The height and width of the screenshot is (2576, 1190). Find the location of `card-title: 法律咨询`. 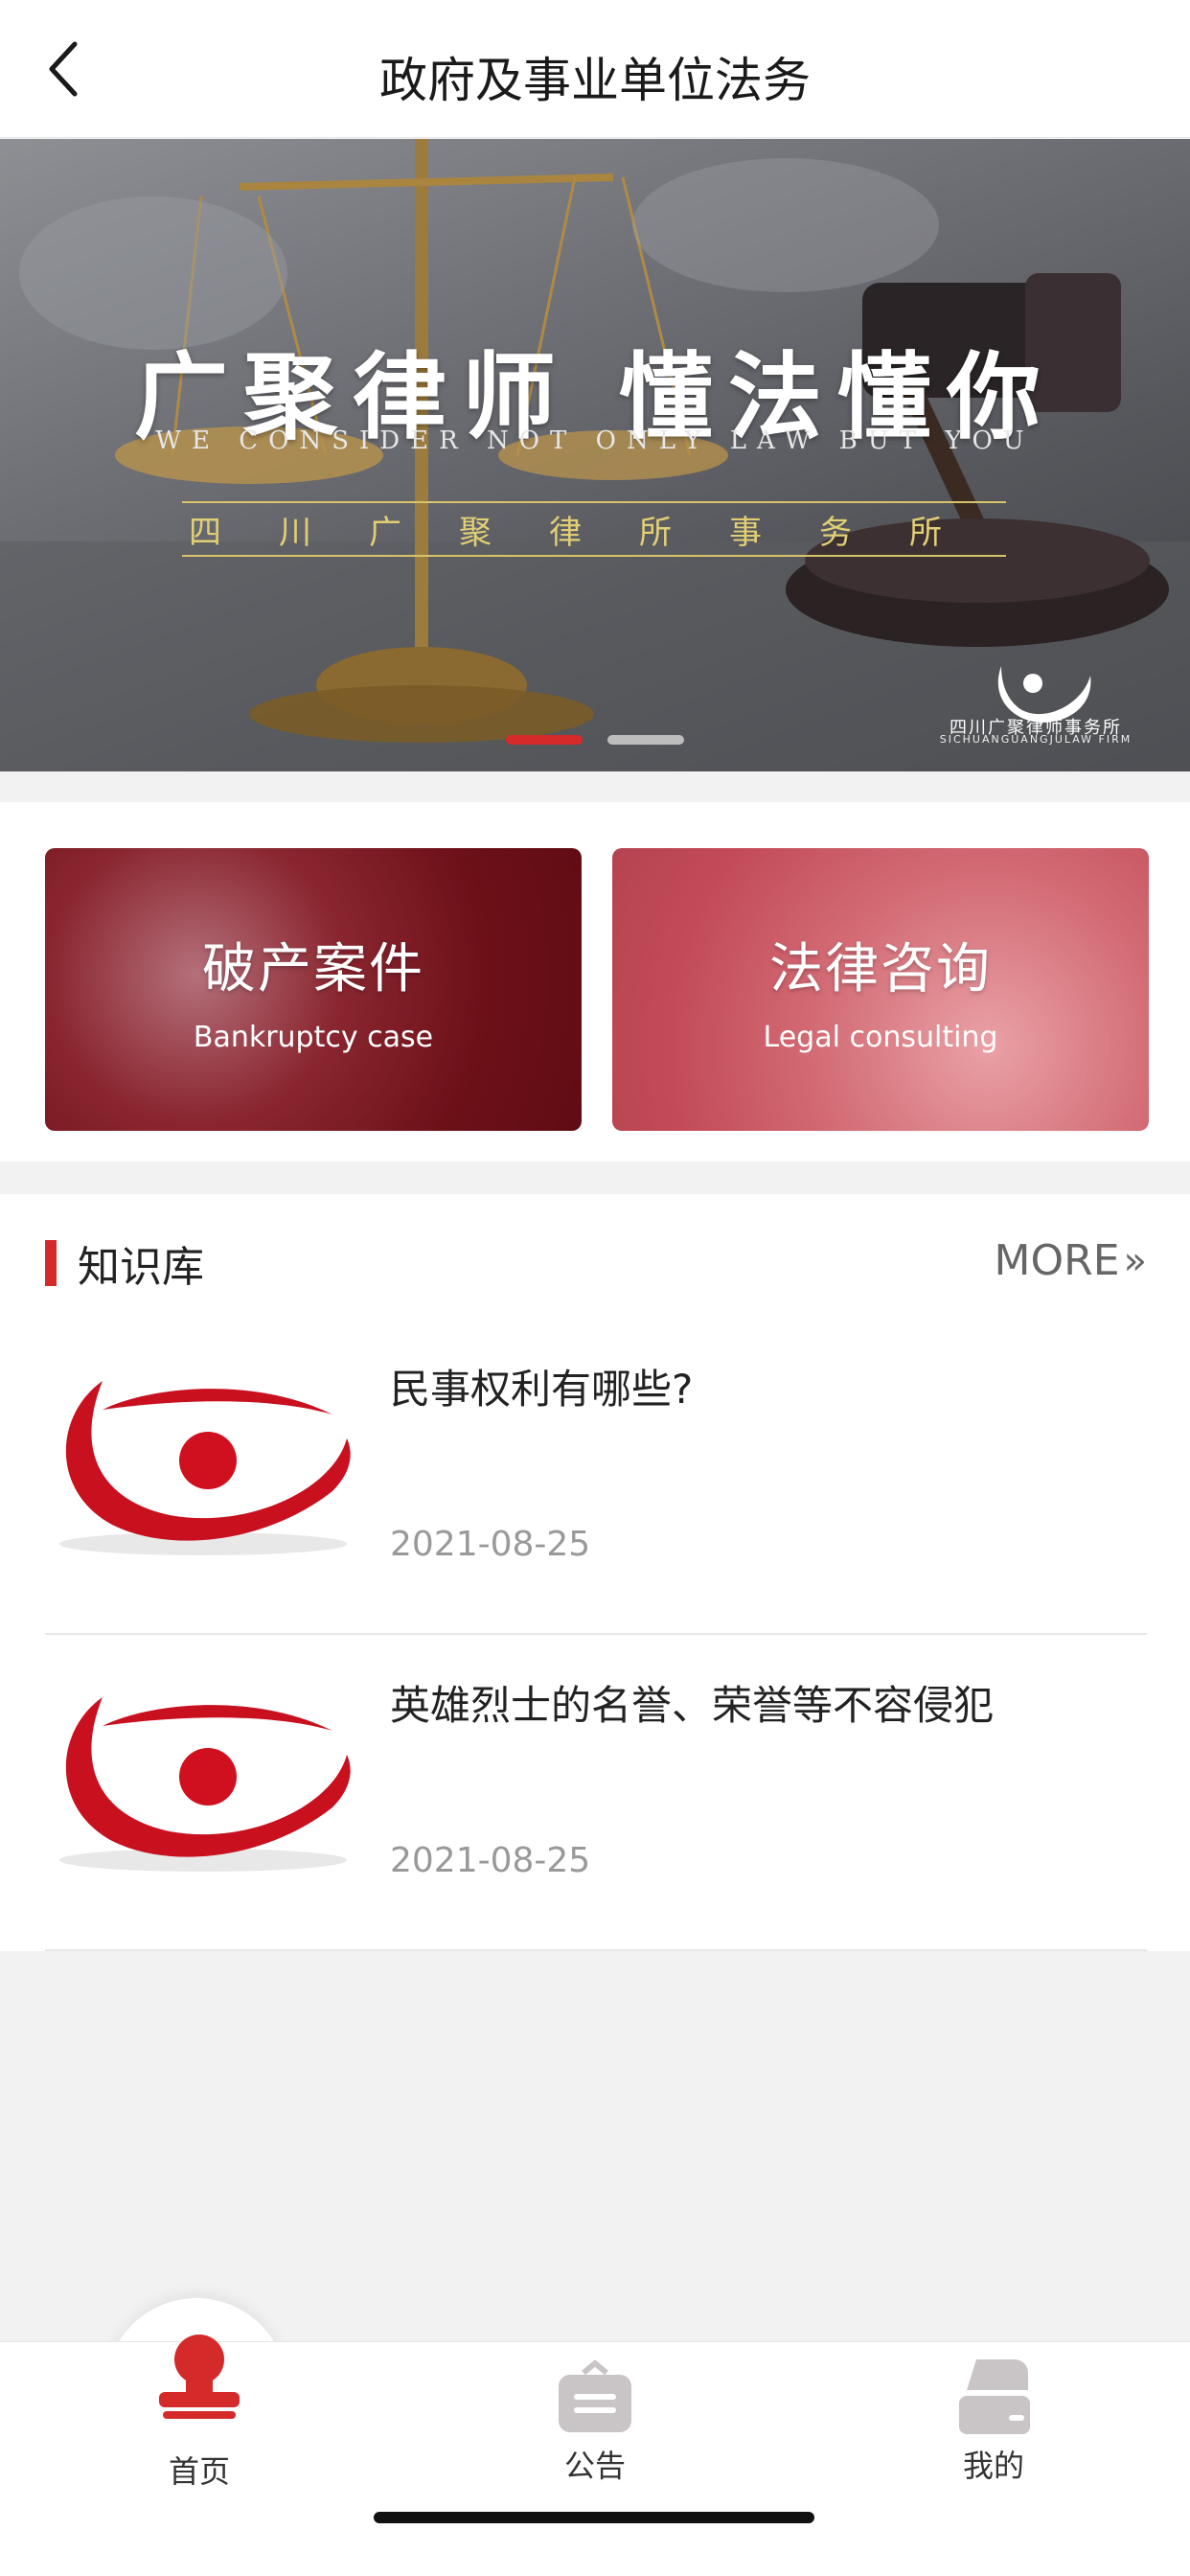

card-title: 法律咨询 is located at coordinates (881, 968).